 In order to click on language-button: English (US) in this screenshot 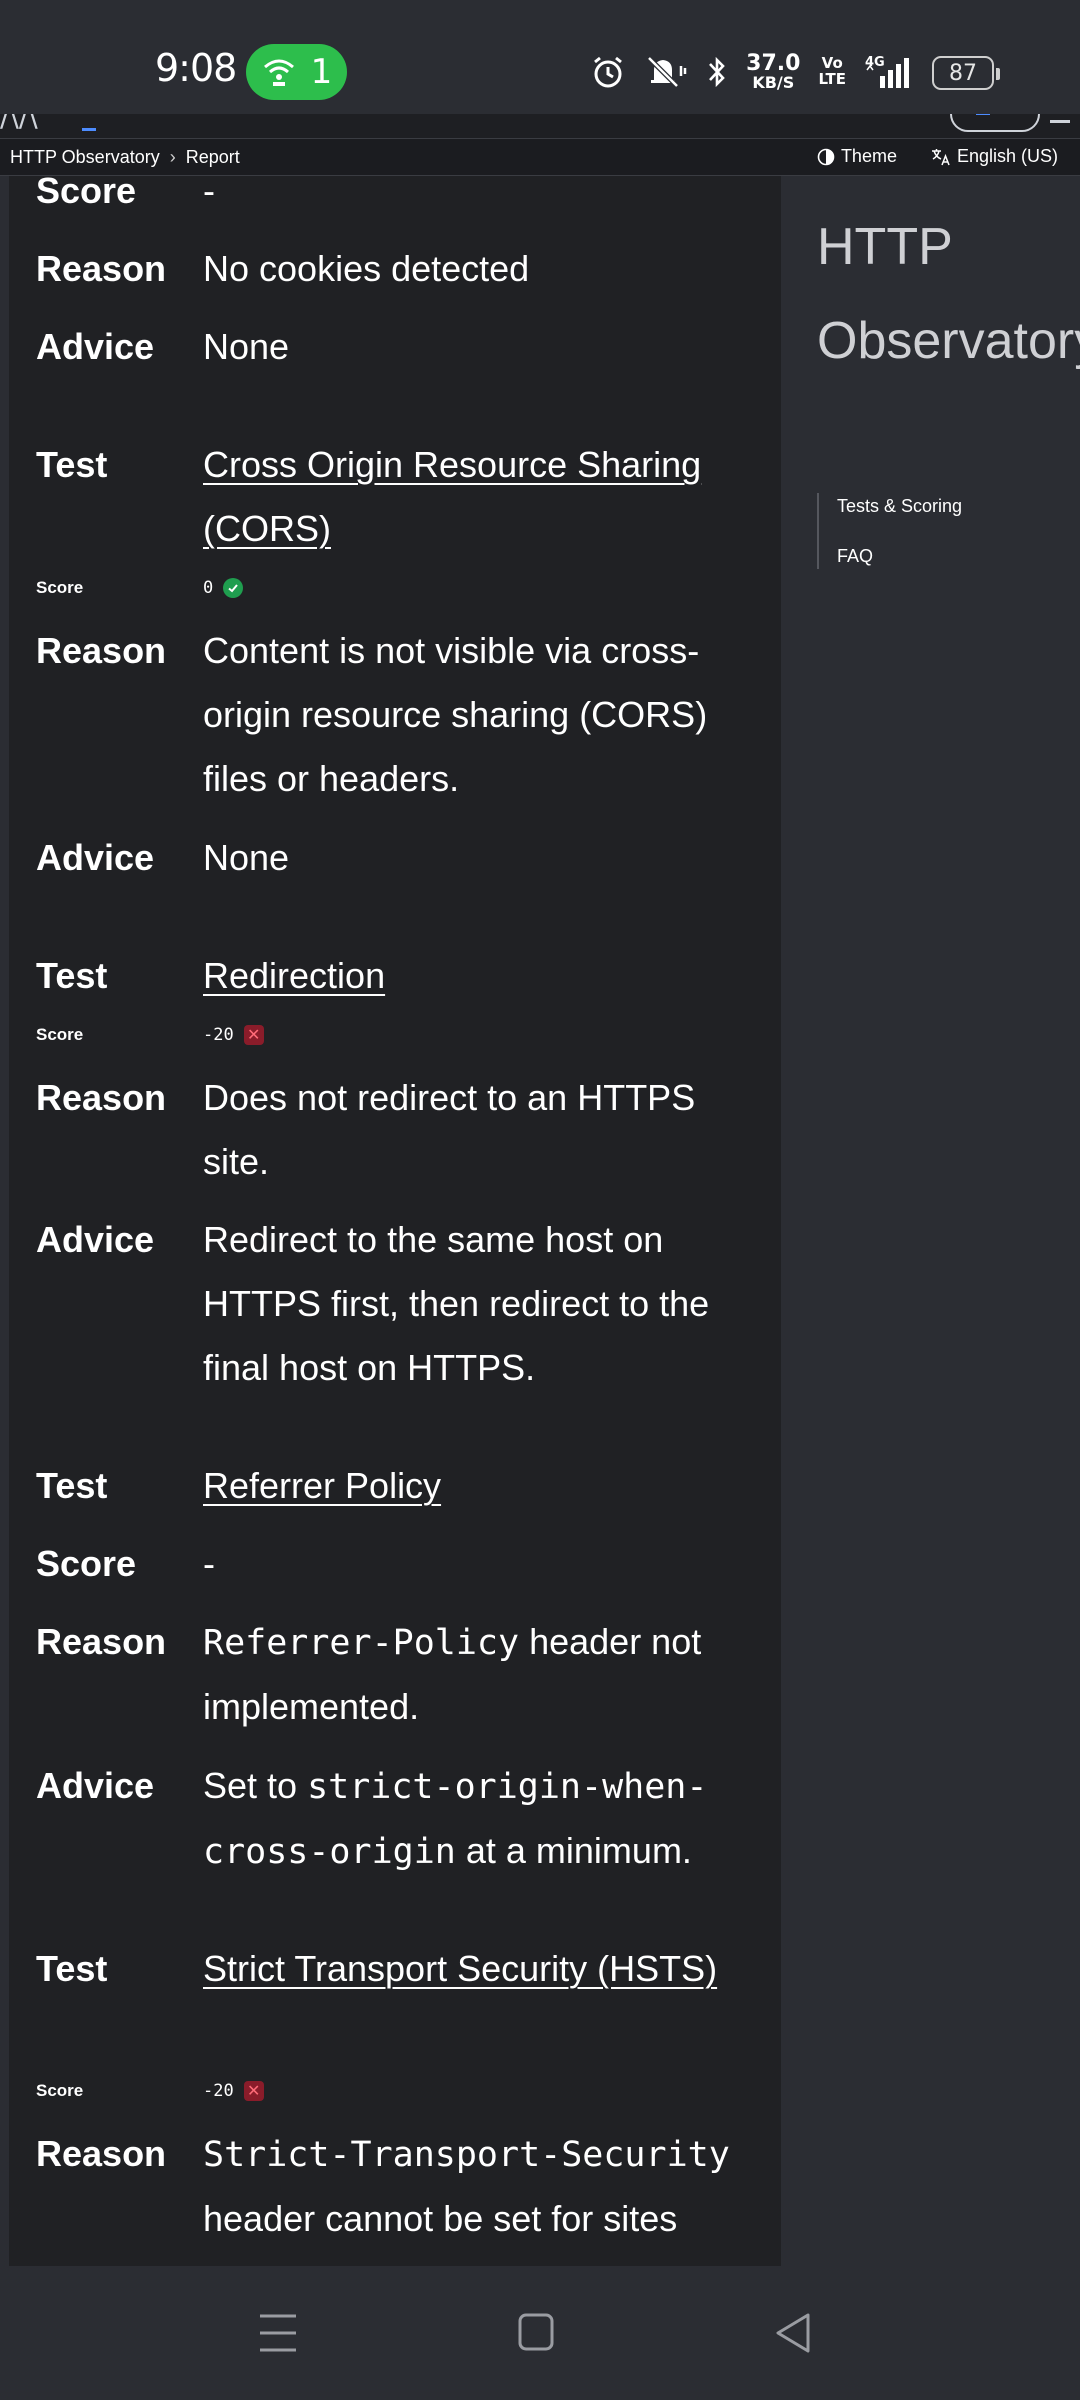, I will do `click(994, 156)`.